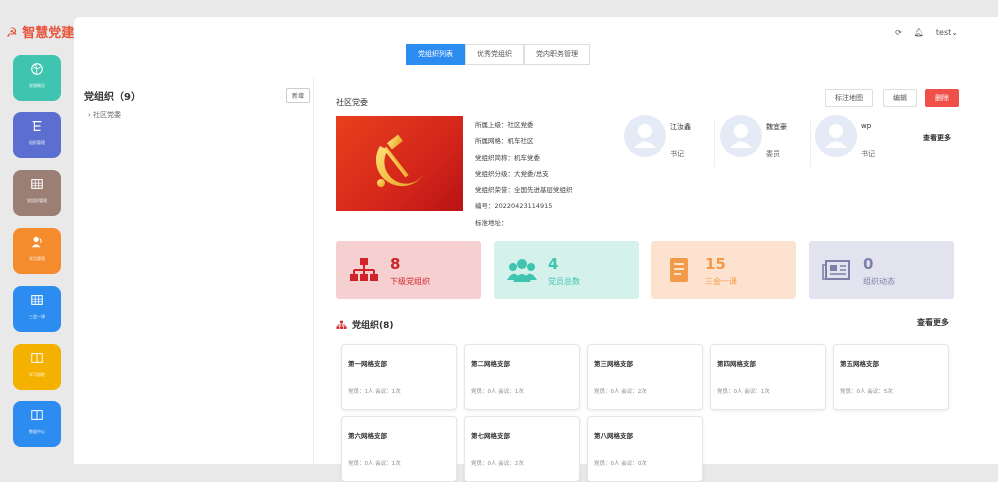  I want to click on suborg-card: 第六网格支部 党员：0人 会议：1次, so click(399, 449).